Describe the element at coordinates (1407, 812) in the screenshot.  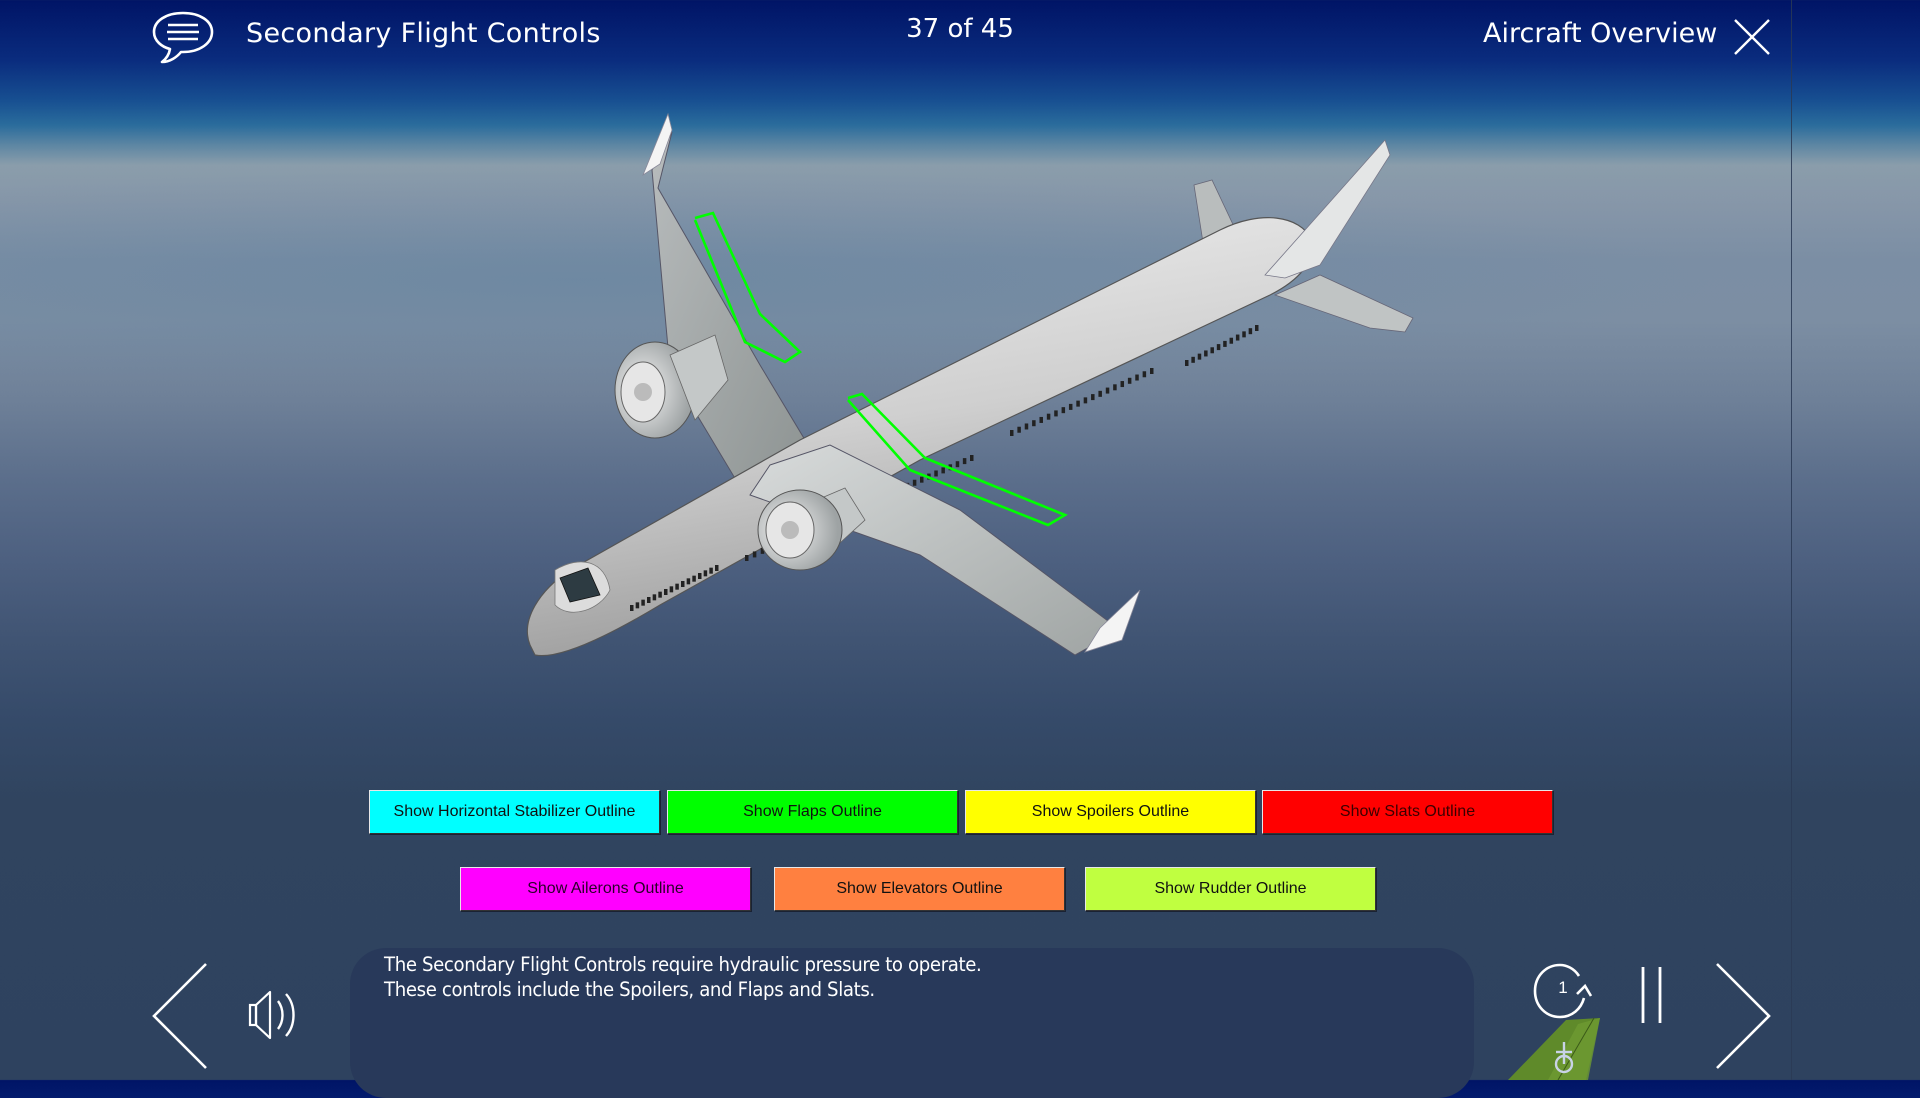
I see `show-slats-outline-button: Show Slats Outline` at that location.